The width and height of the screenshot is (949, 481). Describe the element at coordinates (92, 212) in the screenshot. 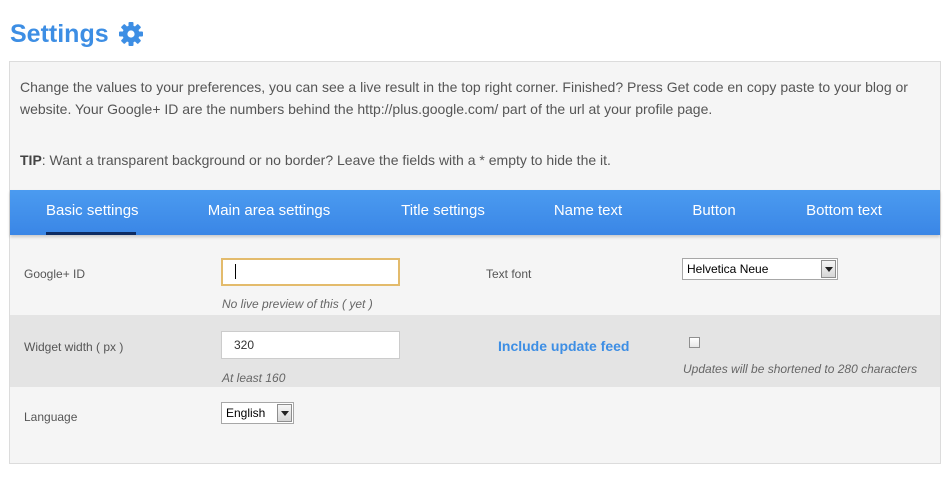

I see `tab-basic-settings: Basic settings` at that location.